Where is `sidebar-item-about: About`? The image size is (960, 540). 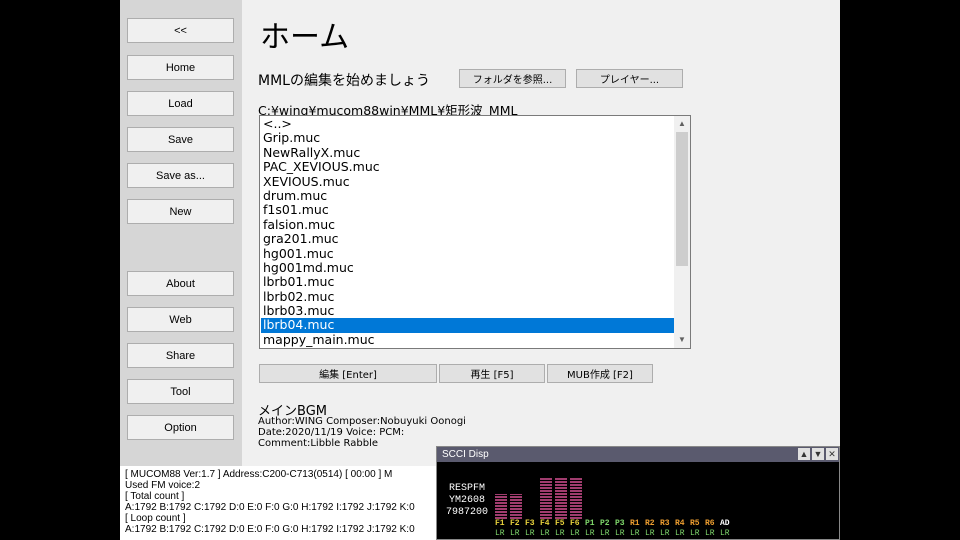 sidebar-item-about: About is located at coordinates (180, 283).